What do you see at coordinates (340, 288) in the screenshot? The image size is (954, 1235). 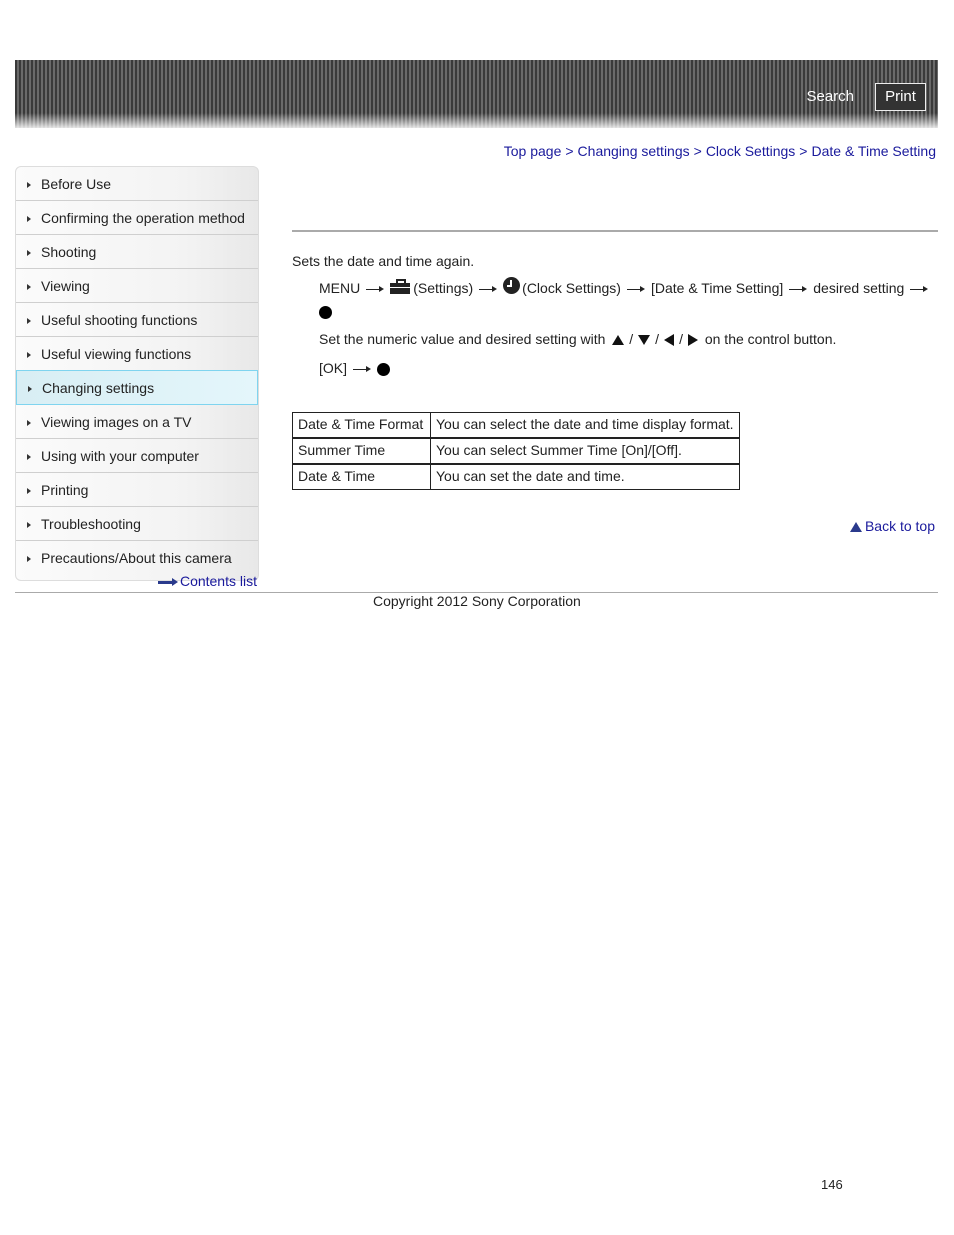 I see `menu-label: MENU` at bounding box center [340, 288].